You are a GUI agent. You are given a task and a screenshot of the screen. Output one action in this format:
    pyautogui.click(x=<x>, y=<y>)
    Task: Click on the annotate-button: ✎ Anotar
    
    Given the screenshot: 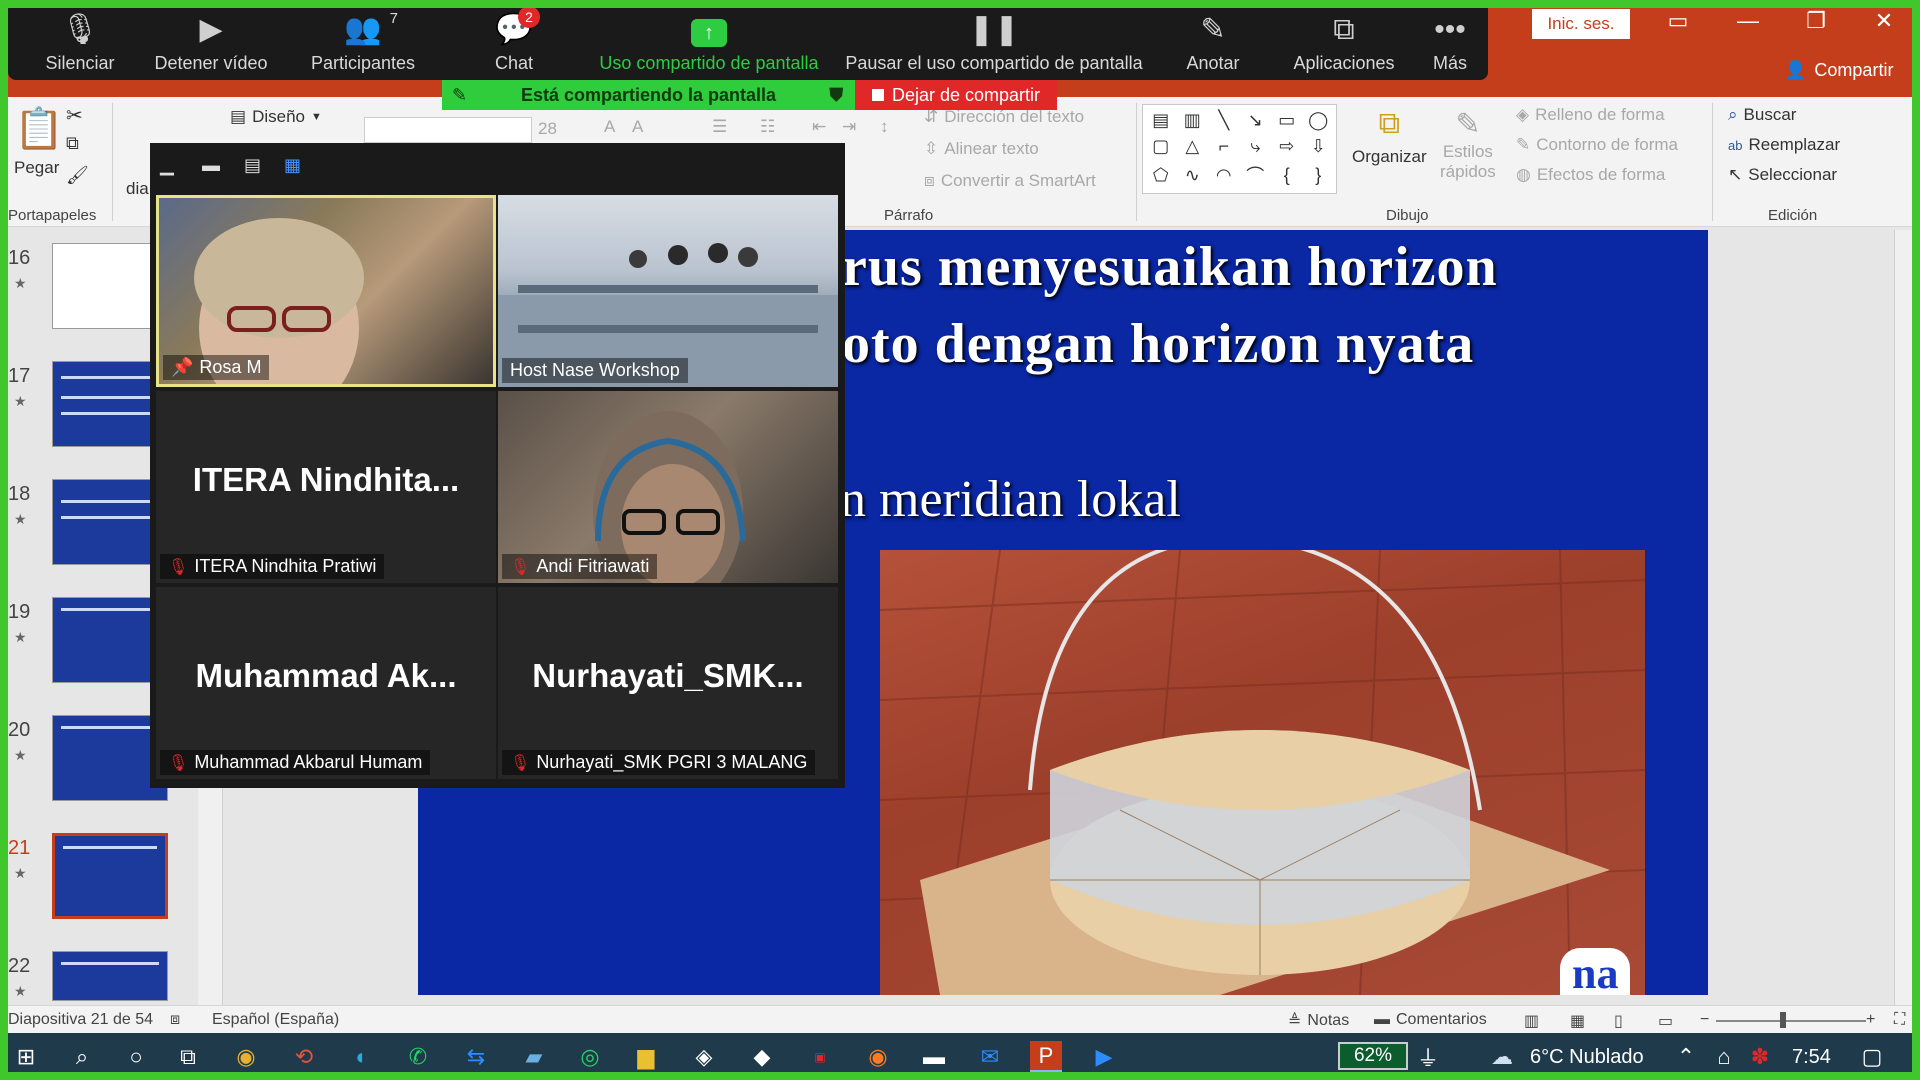 What is the action you would take?
    pyautogui.click(x=1213, y=40)
    